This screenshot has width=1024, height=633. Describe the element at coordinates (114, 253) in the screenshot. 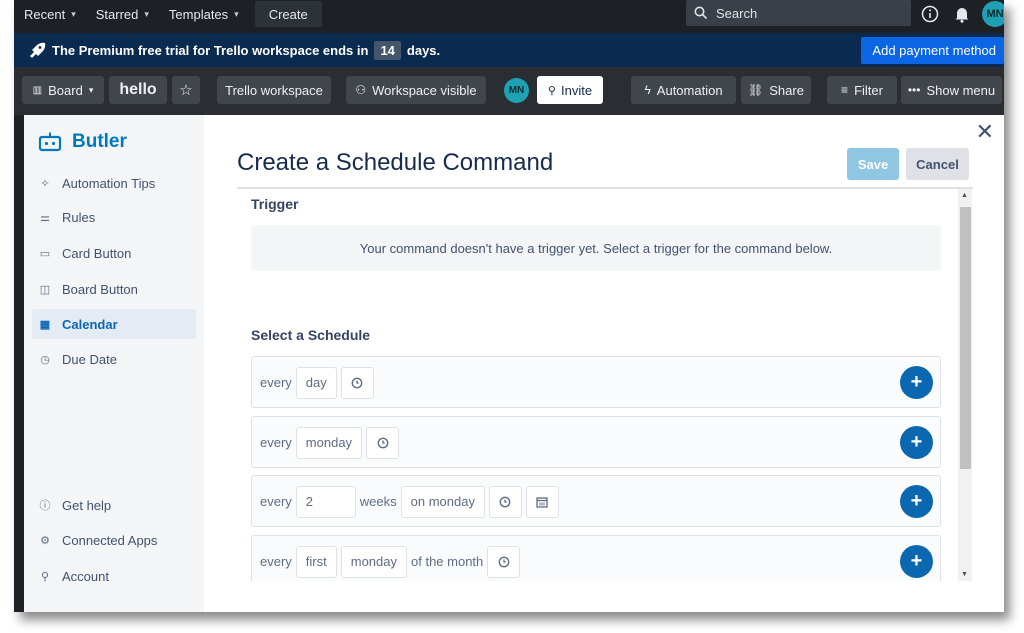

I see `sidebar-item-card-button: ▭ Card Button` at that location.